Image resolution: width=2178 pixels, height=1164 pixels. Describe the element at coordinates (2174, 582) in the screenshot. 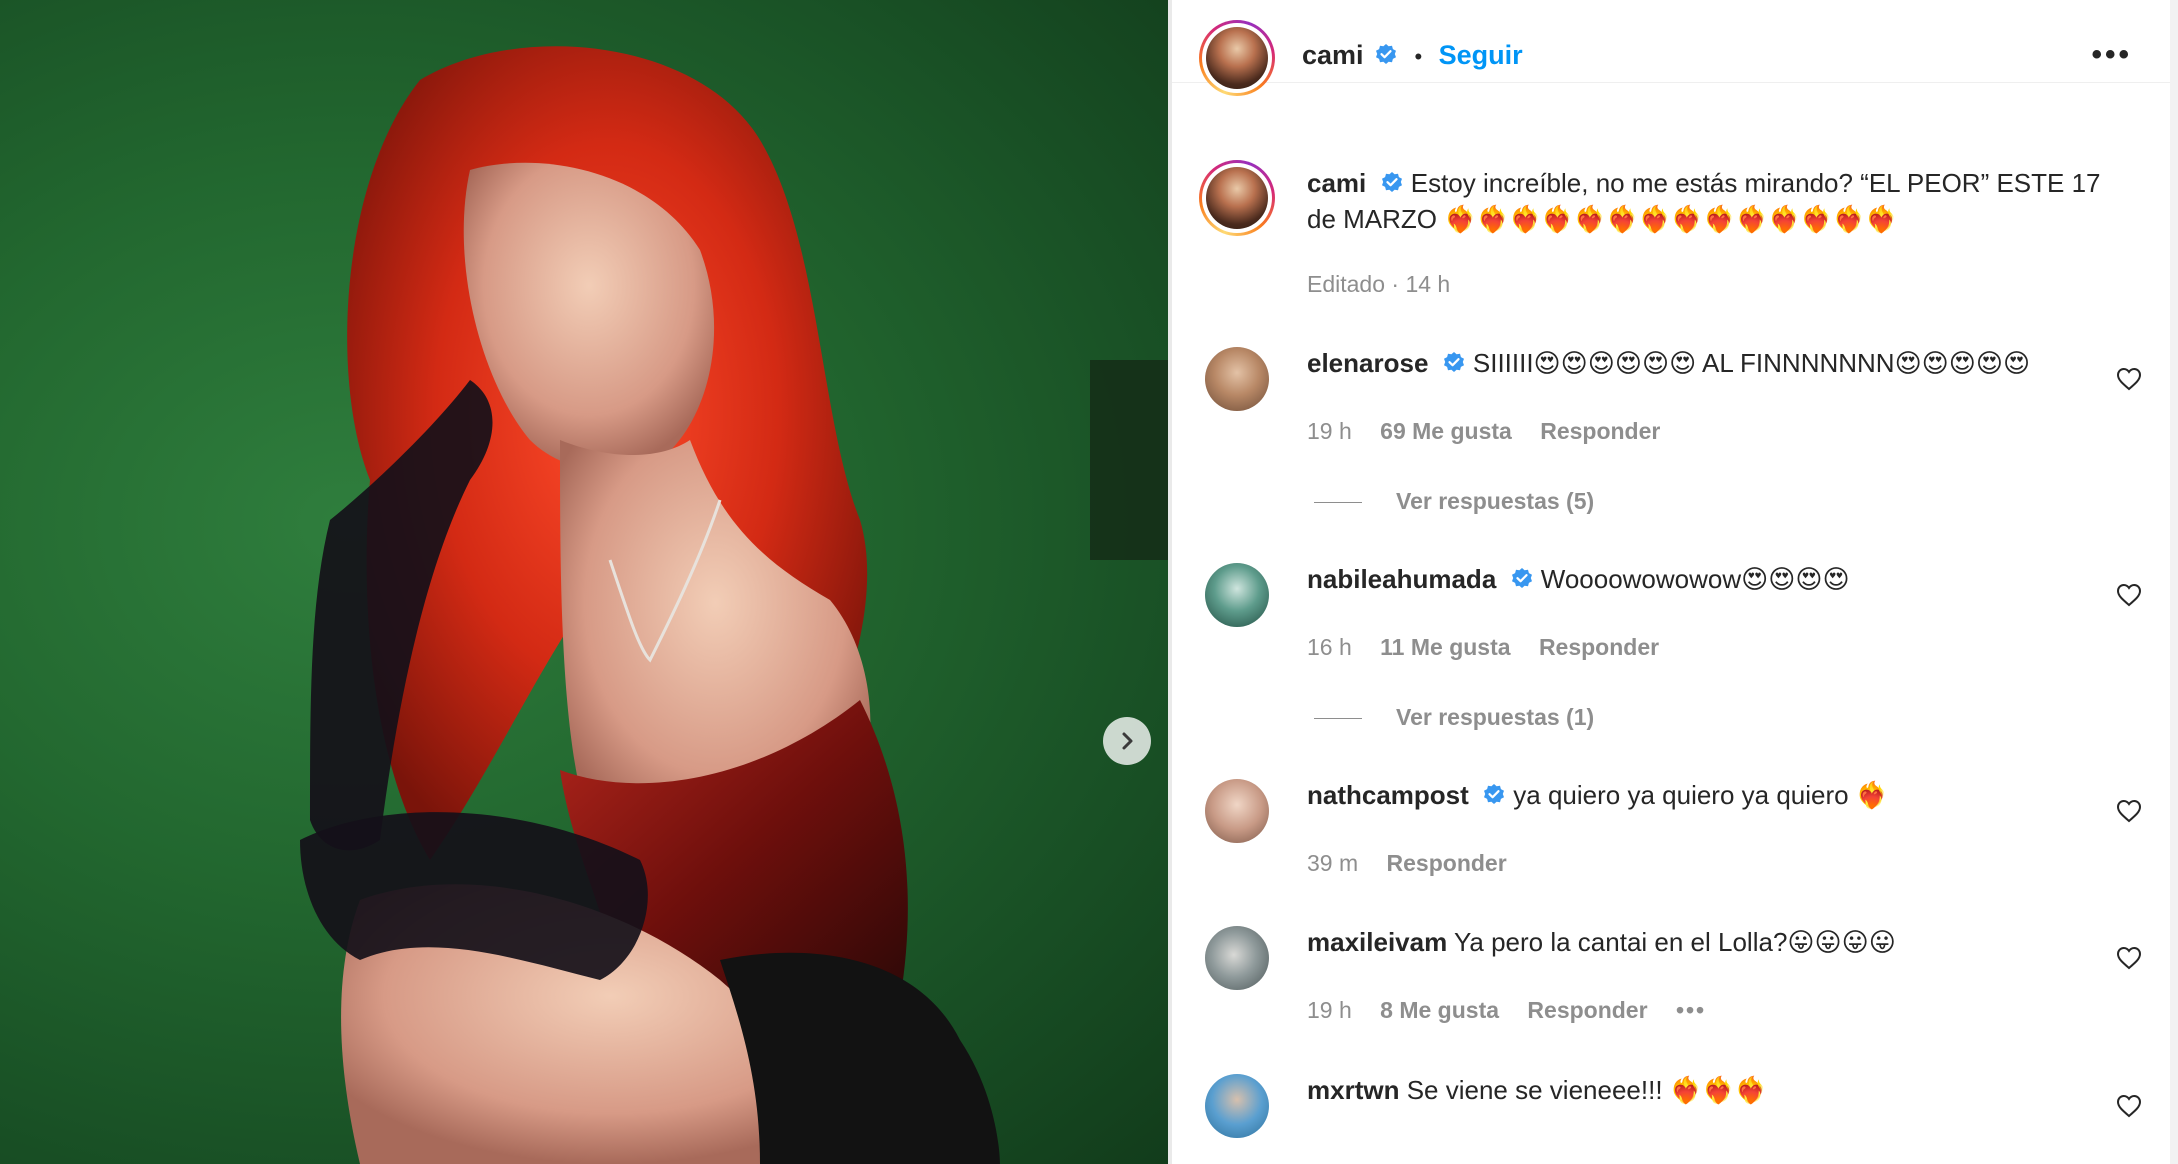

I see `panel-scrollbar` at that location.